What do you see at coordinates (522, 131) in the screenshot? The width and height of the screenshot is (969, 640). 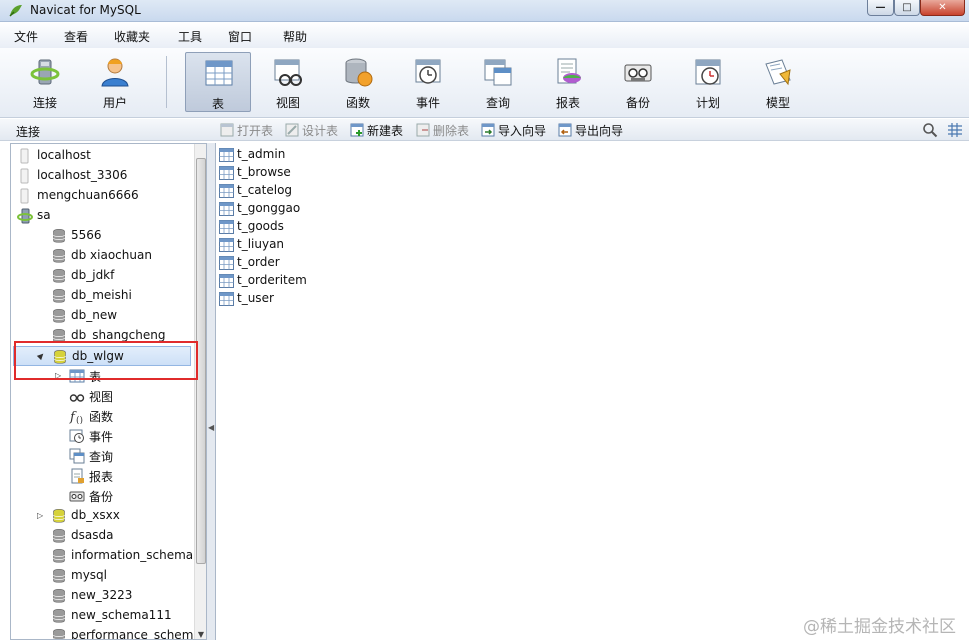 I see `import-wizard-label: 导入向导` at bounding box center [522, 131].